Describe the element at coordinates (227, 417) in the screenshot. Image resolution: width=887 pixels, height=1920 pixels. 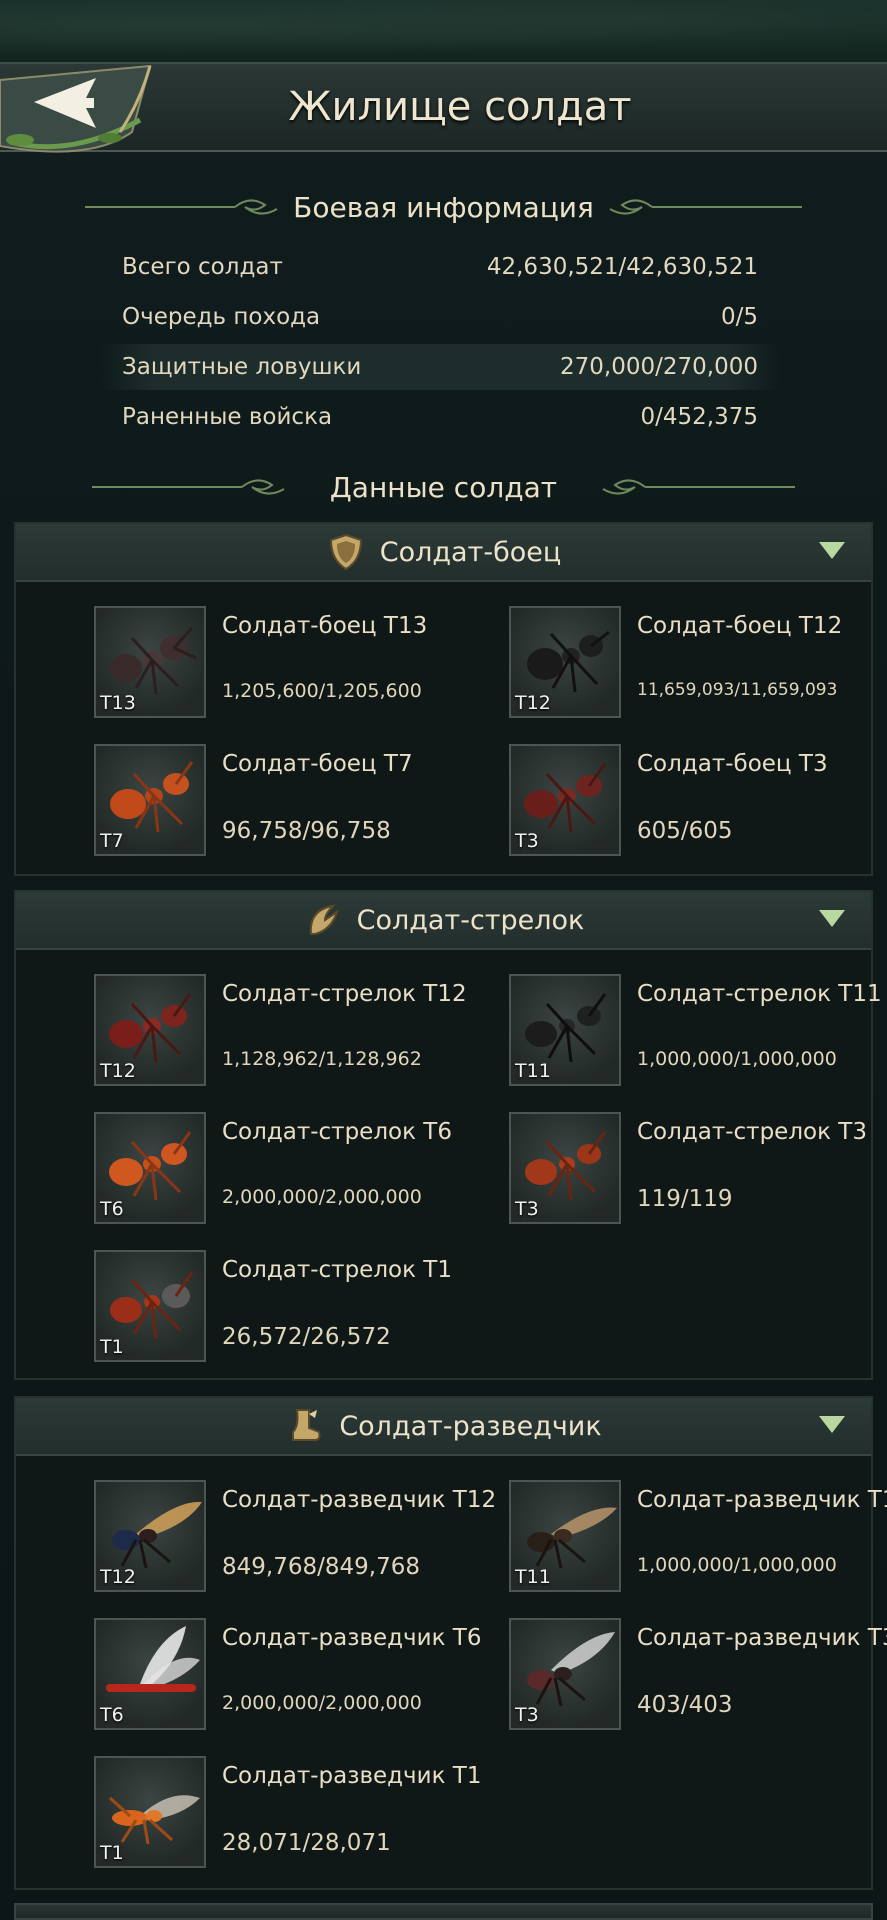
I see `info-label: Раненные войска` at that location.